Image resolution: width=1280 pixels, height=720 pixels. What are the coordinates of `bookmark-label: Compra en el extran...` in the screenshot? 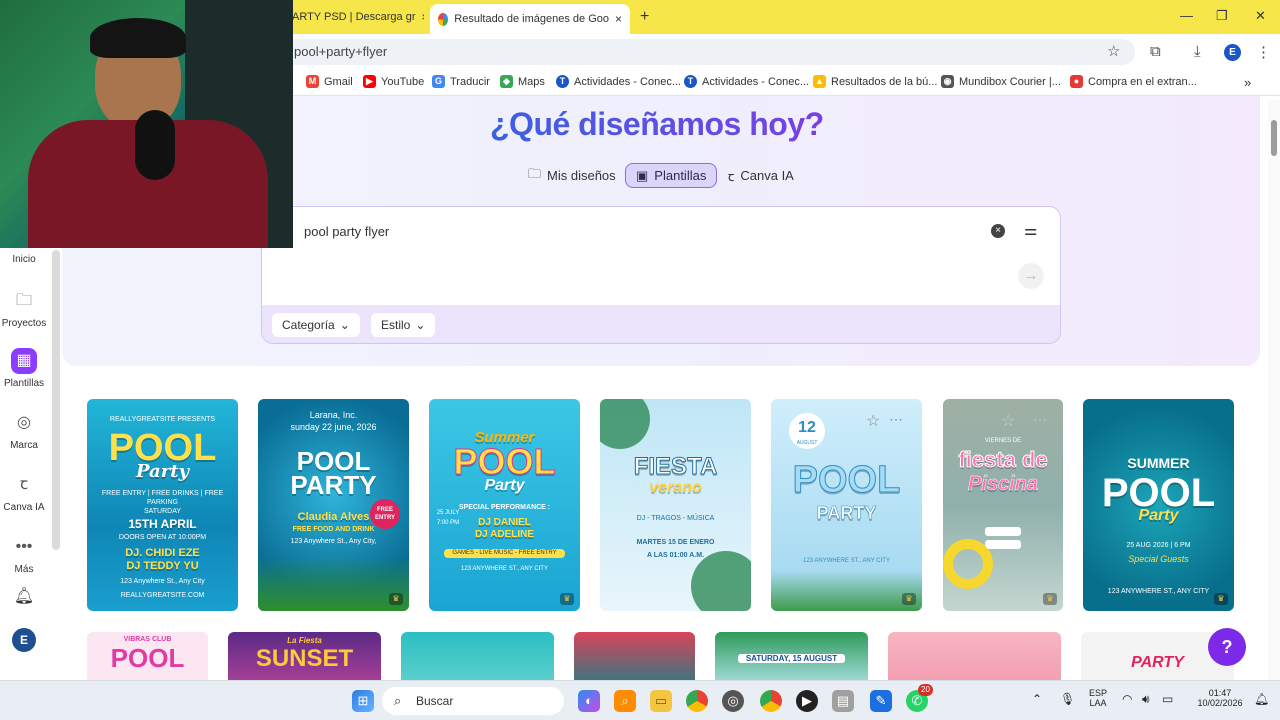 It's located at (1142, 81).